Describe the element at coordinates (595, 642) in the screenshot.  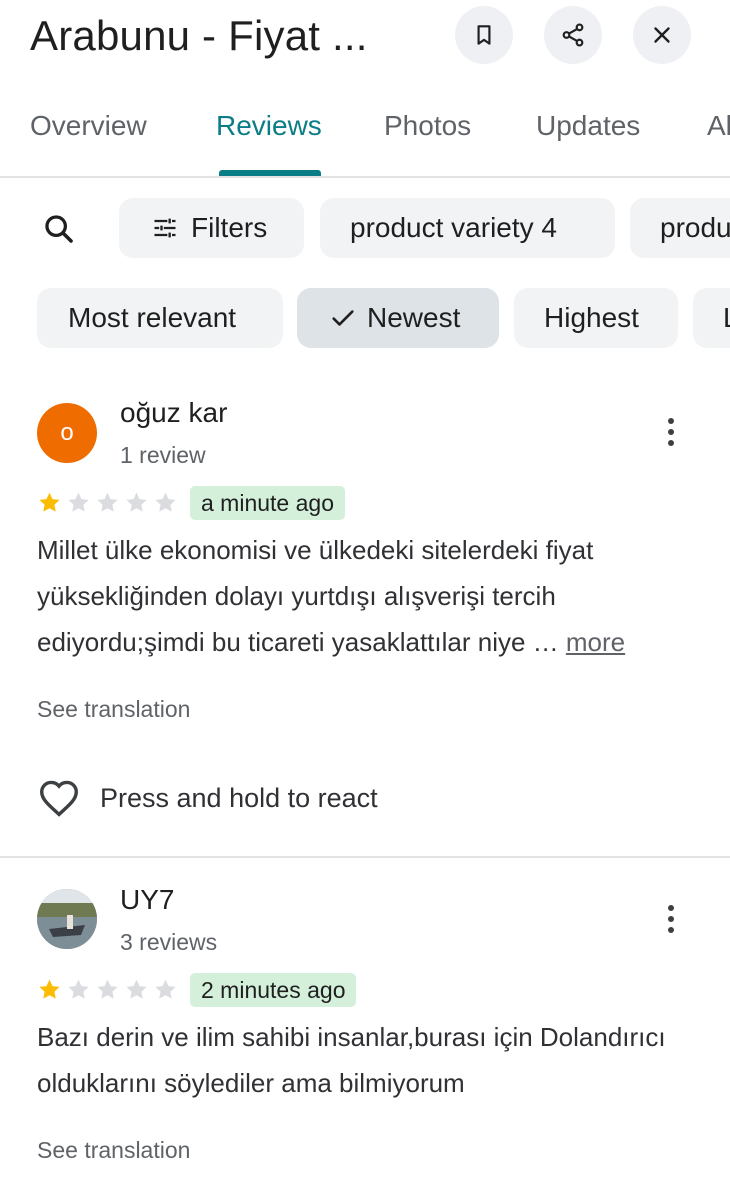
I see `more-link: more` at that location.